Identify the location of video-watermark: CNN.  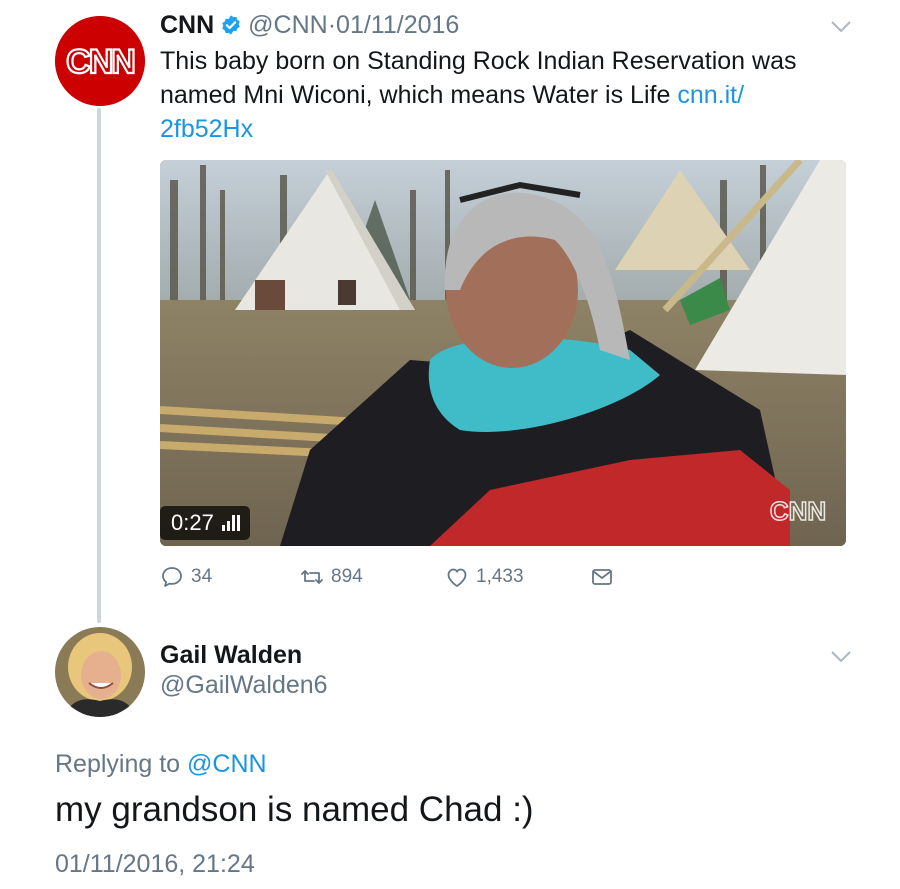
(798, 511).